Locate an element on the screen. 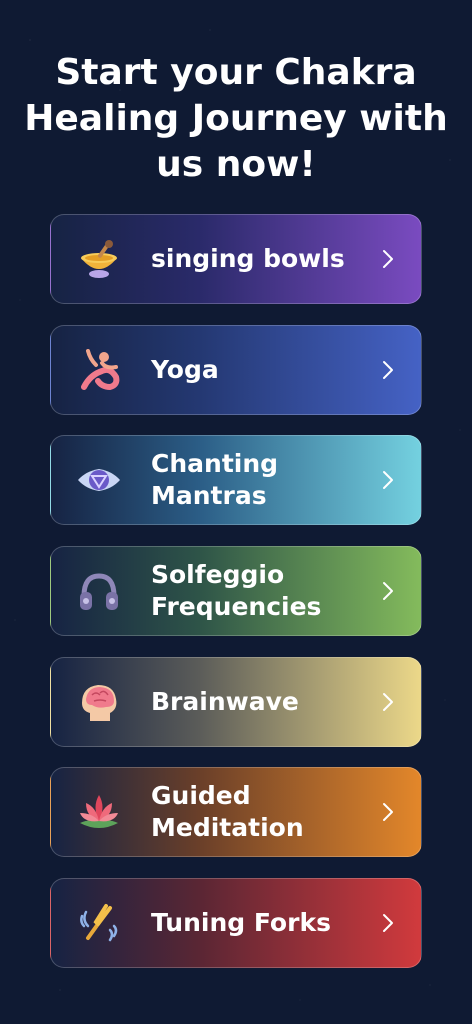 The height and width of the screenshot is (1024, 472). yoga-pose-icon is located at coordinates (99, 370).